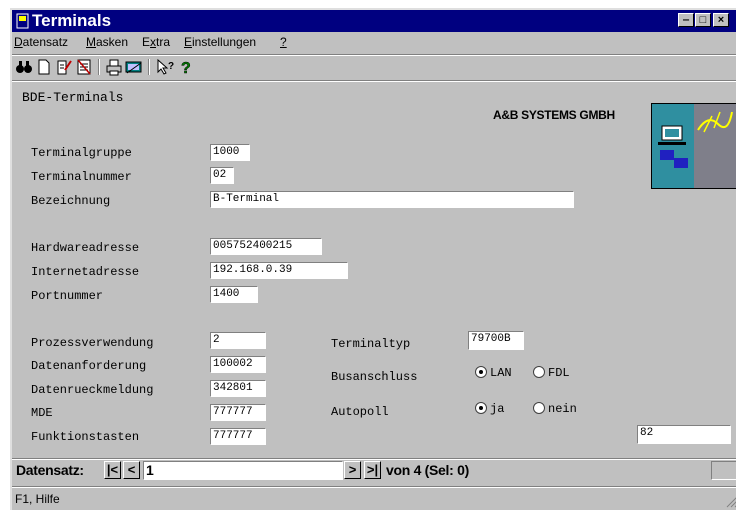 Image resolution: width=736 pixels, height=510 pixels. Describe the element at coordinates (352, 470) in the screenshot. I see `next-record-button: >` at that location.